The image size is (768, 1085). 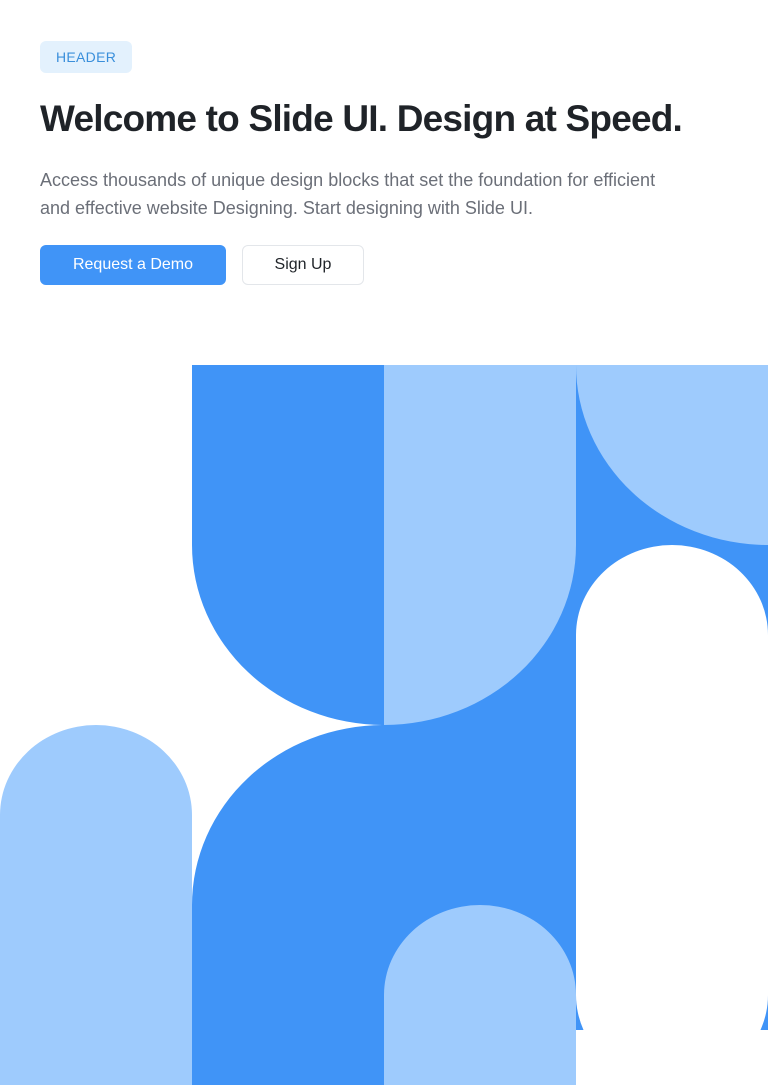 What do you see at coordinates (672, 815) in the screenshot?
I see `art-white-pill` at bounding box center [672, 815].